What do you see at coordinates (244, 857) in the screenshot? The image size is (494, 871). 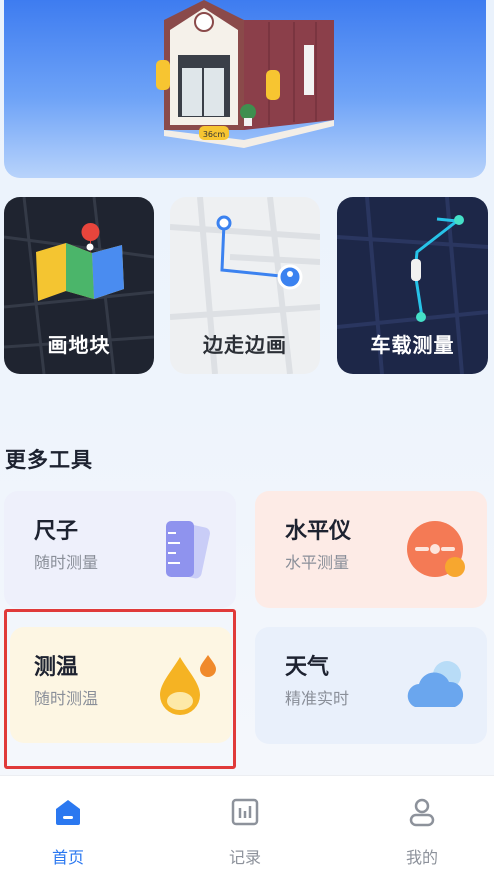 I see `nav-label: 记录` at bounding box center [244, 857].